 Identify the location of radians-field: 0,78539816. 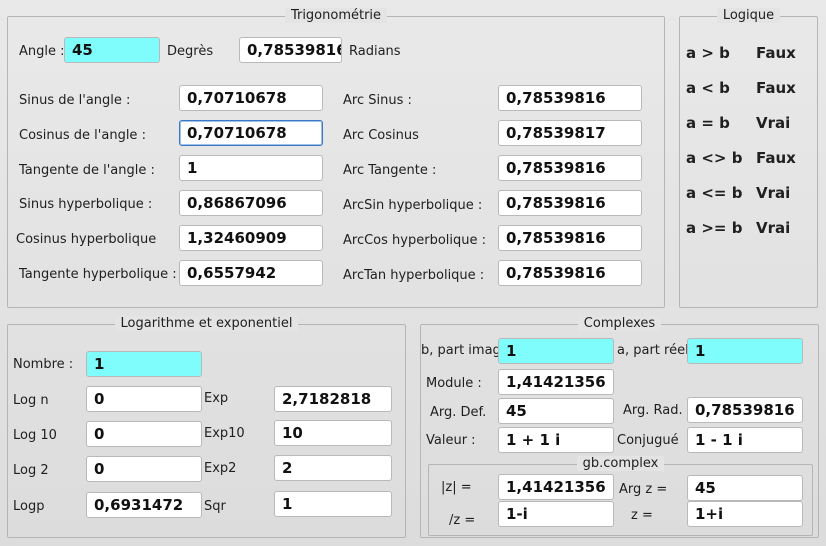
(290, 50).